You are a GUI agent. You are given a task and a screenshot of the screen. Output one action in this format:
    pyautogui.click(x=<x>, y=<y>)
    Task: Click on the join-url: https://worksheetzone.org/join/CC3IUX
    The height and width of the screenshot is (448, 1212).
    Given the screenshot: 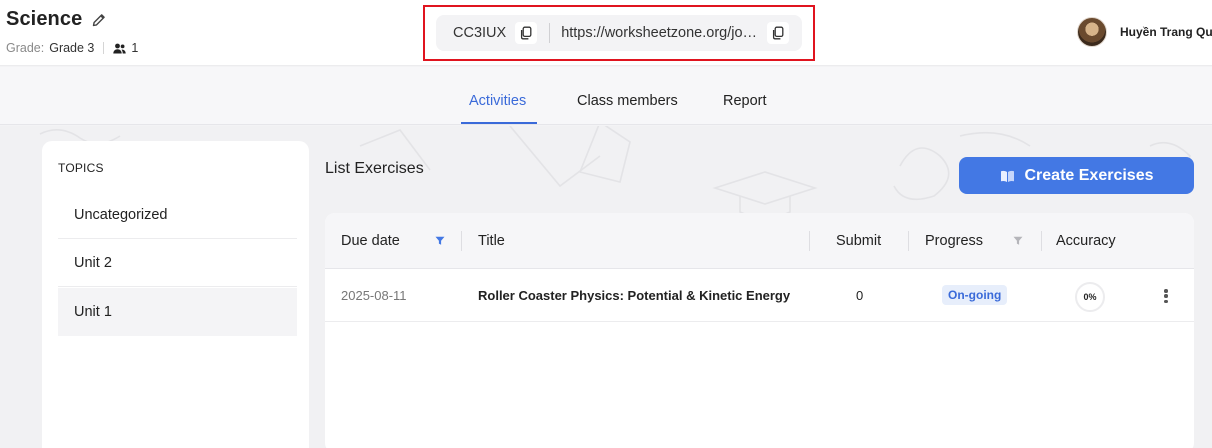 What is the action you would take?
    pyautogui.click(x=659, y=33)
    